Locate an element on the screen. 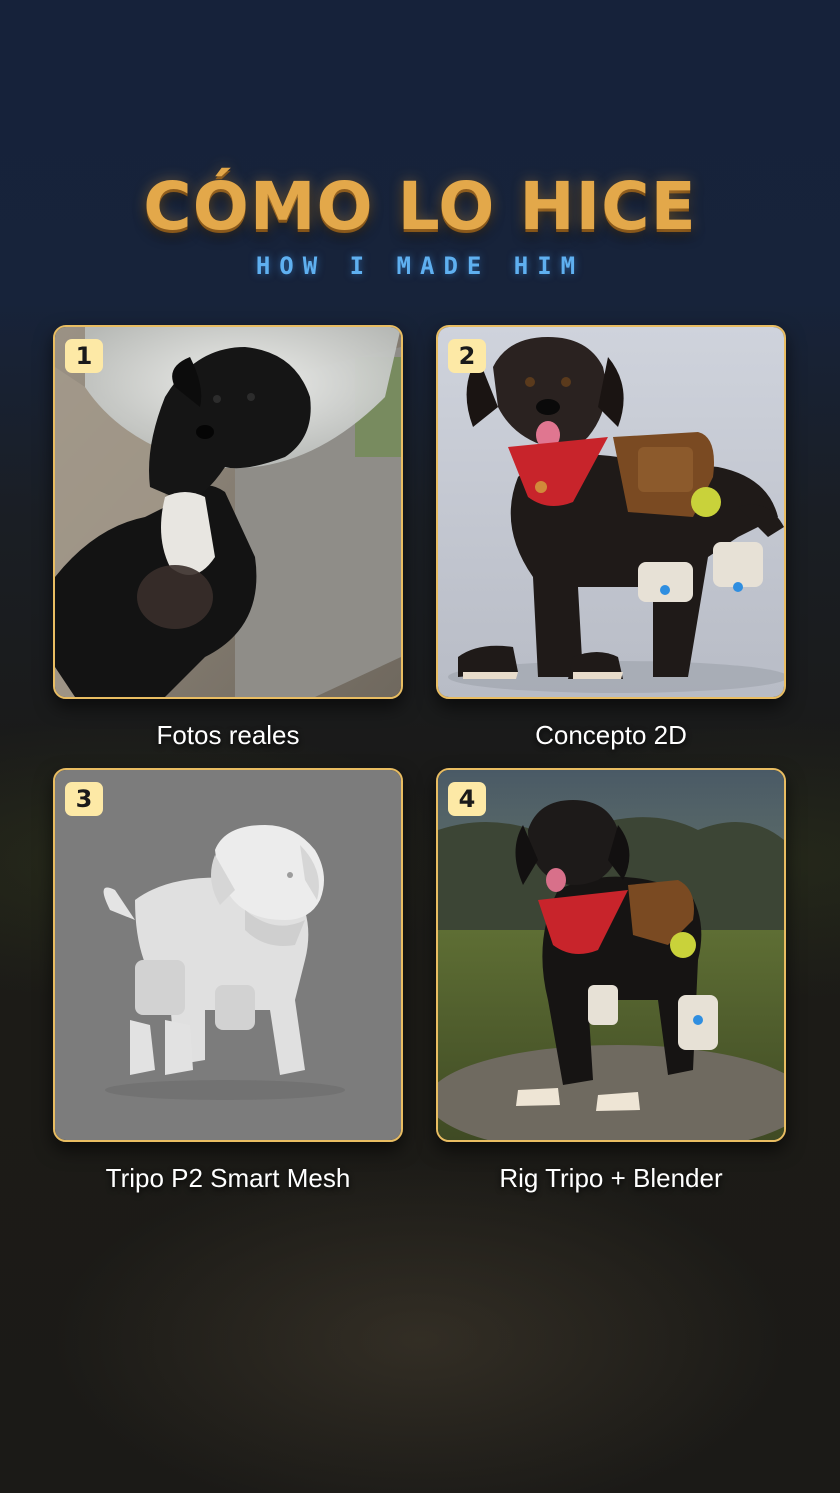 The image size is (840, 1493). step-image-3d-mesh is located at coordinates (228, 955).